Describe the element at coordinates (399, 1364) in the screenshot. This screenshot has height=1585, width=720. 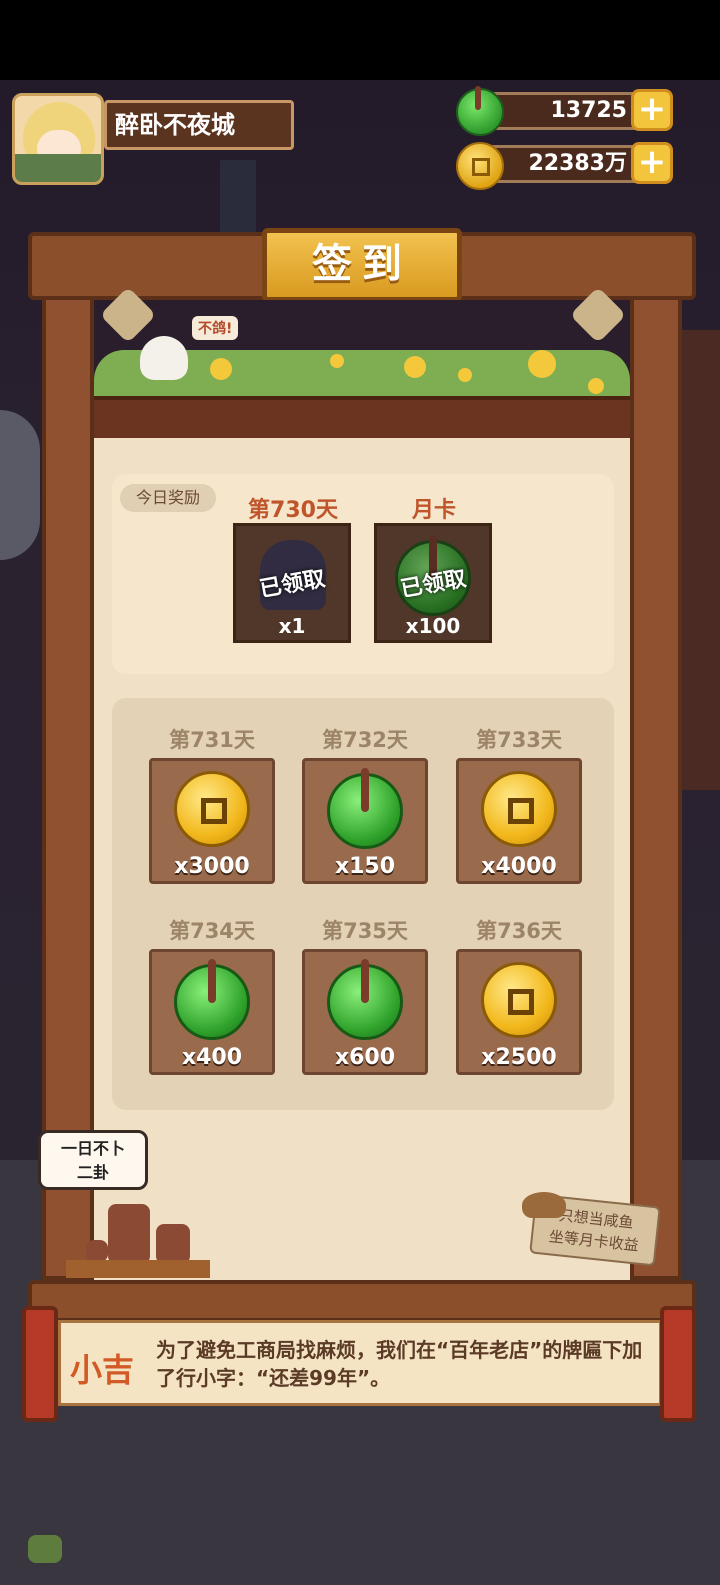
I see `dialog-text: 为了避免工商局找麻烦，我们在“百年老店”的牌匾下加了行小字：“还差99年”。` at that location.